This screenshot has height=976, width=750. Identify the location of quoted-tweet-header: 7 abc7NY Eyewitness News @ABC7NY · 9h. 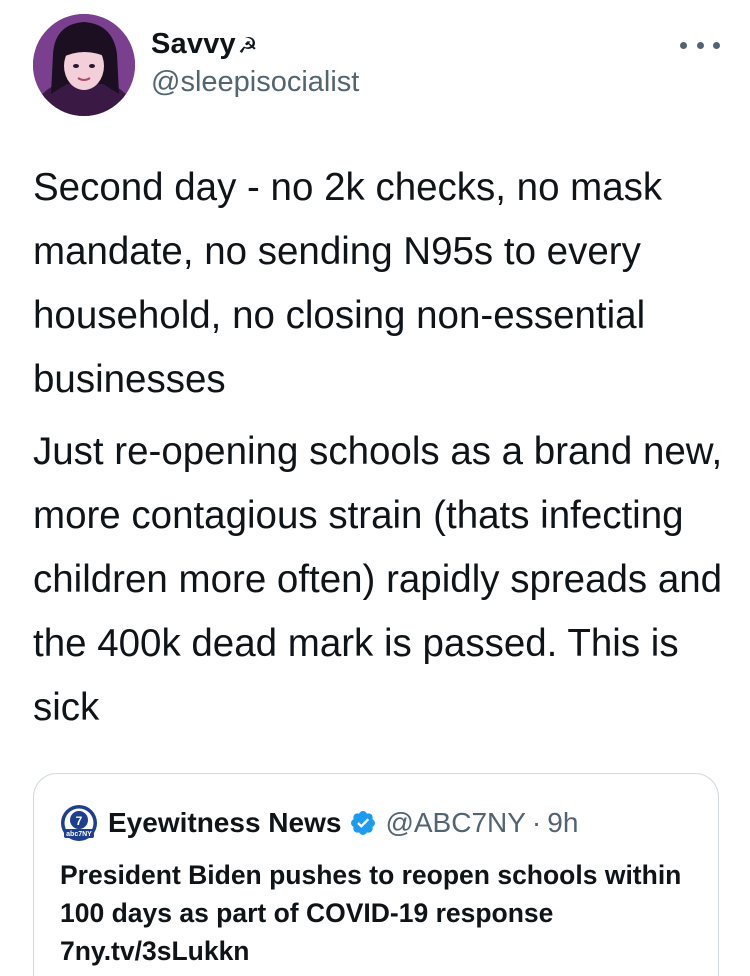
(319, 823).